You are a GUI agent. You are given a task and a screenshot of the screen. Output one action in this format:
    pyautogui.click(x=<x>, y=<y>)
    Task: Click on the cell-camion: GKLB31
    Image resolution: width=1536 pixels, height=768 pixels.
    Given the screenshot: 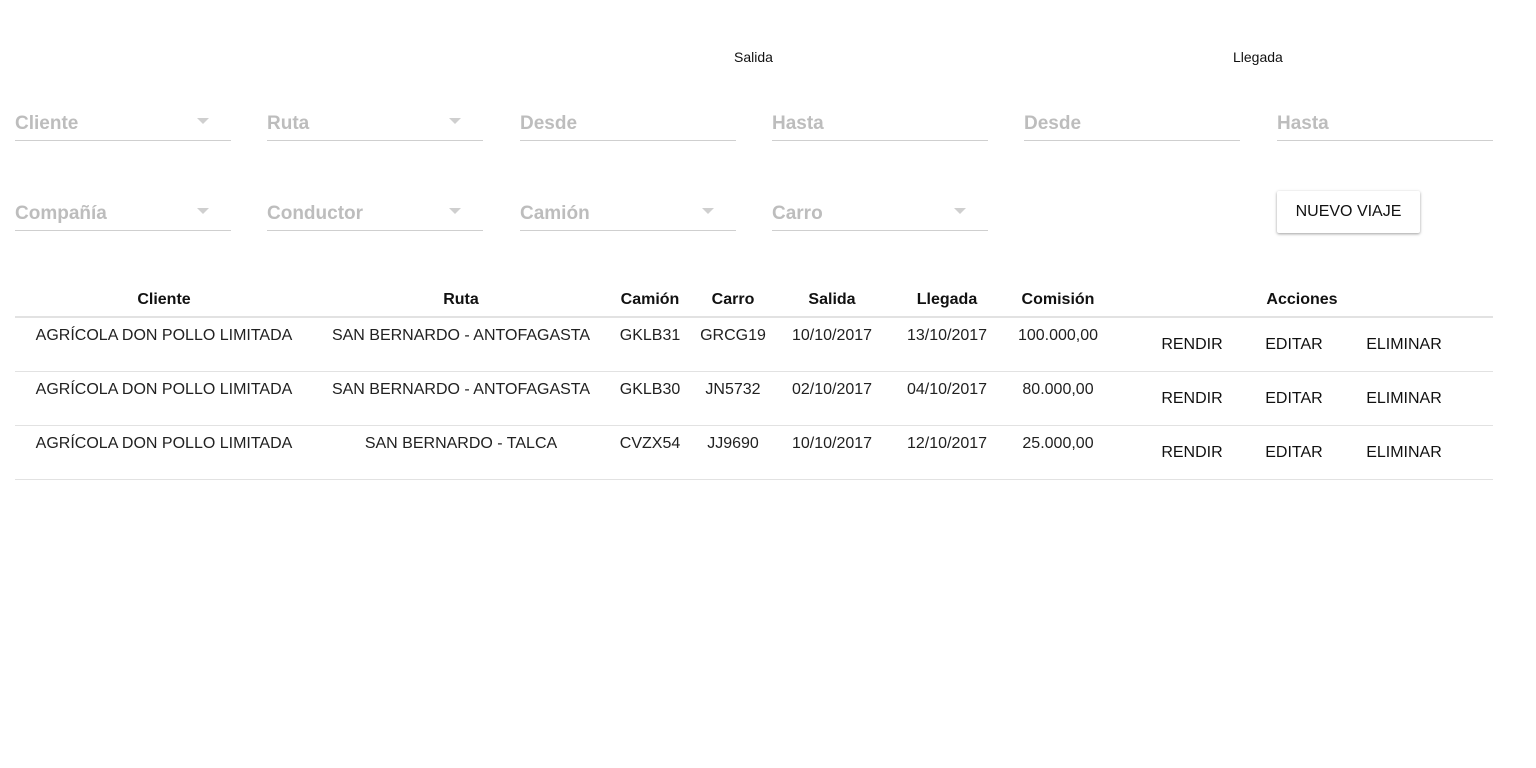 What is the action you would take?
    pyautogui.click(x=650, y=344)
    